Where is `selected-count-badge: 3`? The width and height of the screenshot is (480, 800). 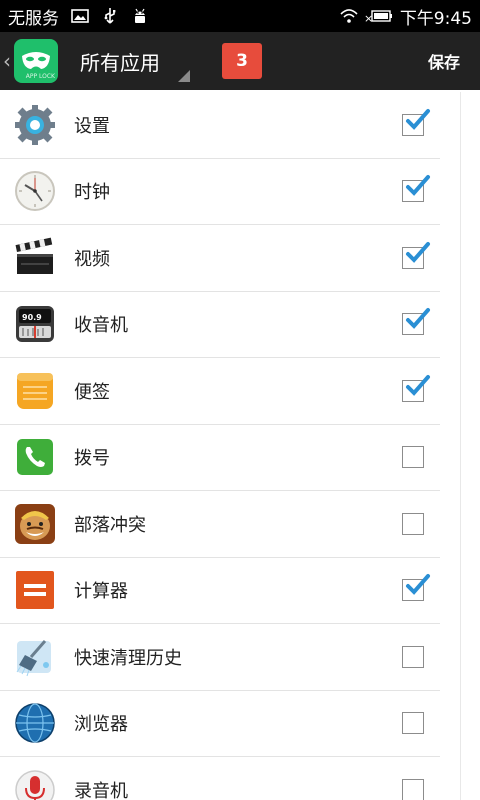
selected-count-badge: 3 is located at coordinates (242, 61).